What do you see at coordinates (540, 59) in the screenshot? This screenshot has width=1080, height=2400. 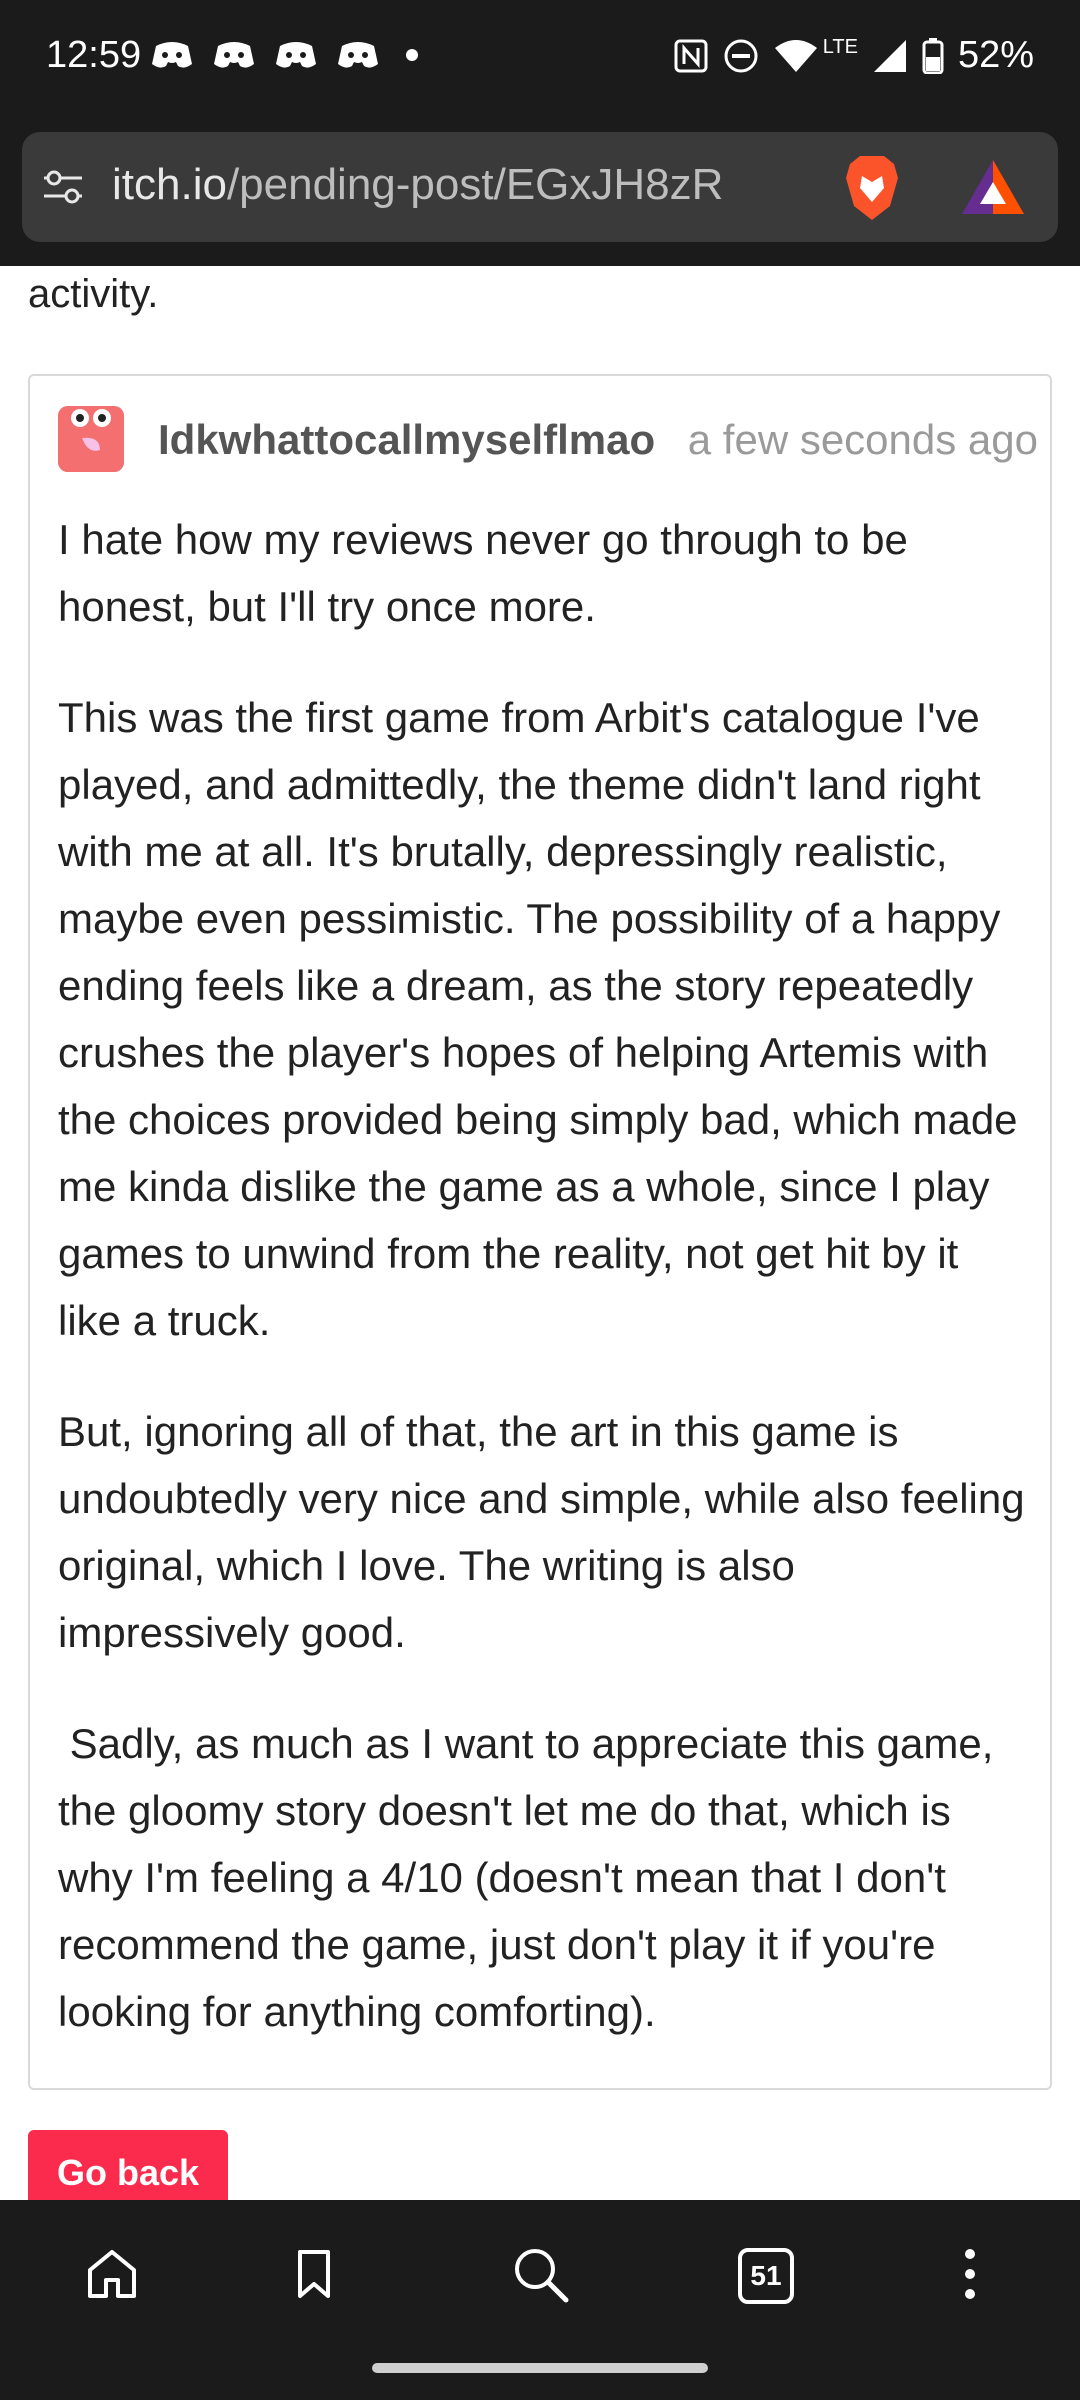 I see `status-bar: 12:59 LTE 52%` at bounding box center [540, 59].